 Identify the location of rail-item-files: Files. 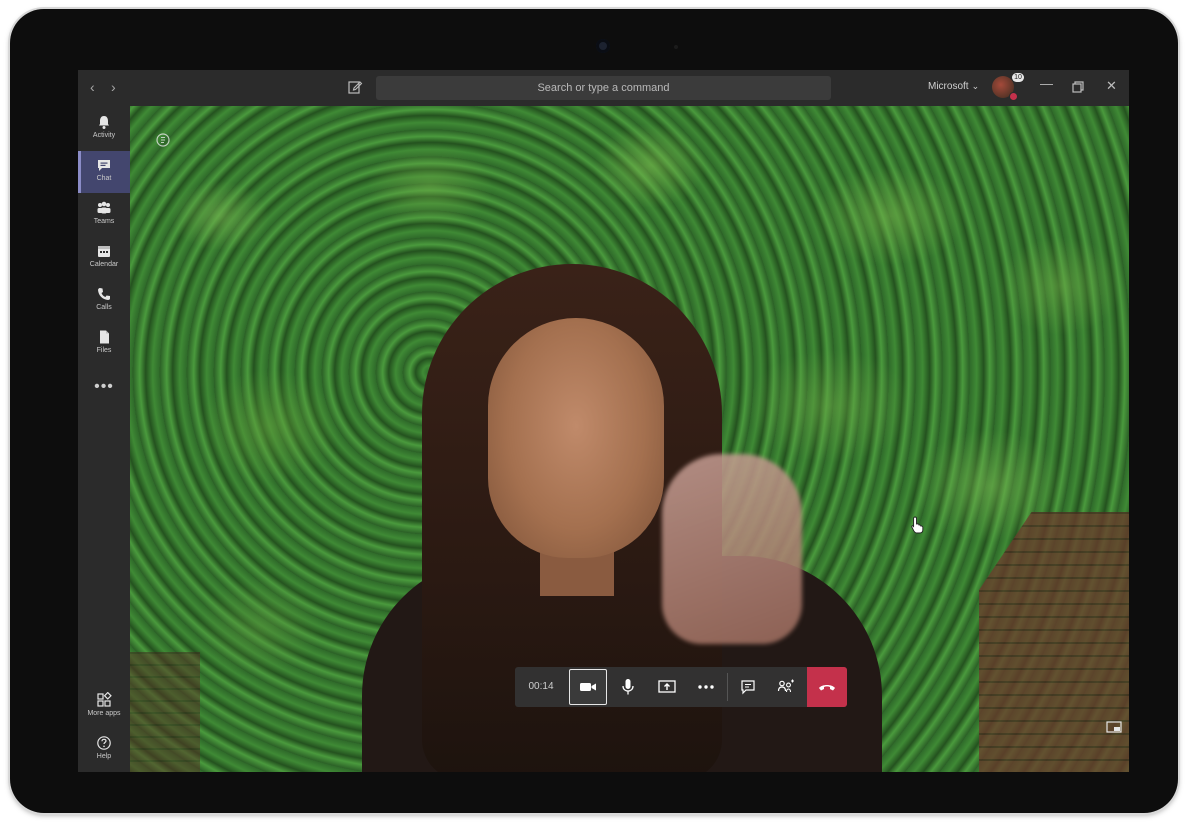
(104, 344).